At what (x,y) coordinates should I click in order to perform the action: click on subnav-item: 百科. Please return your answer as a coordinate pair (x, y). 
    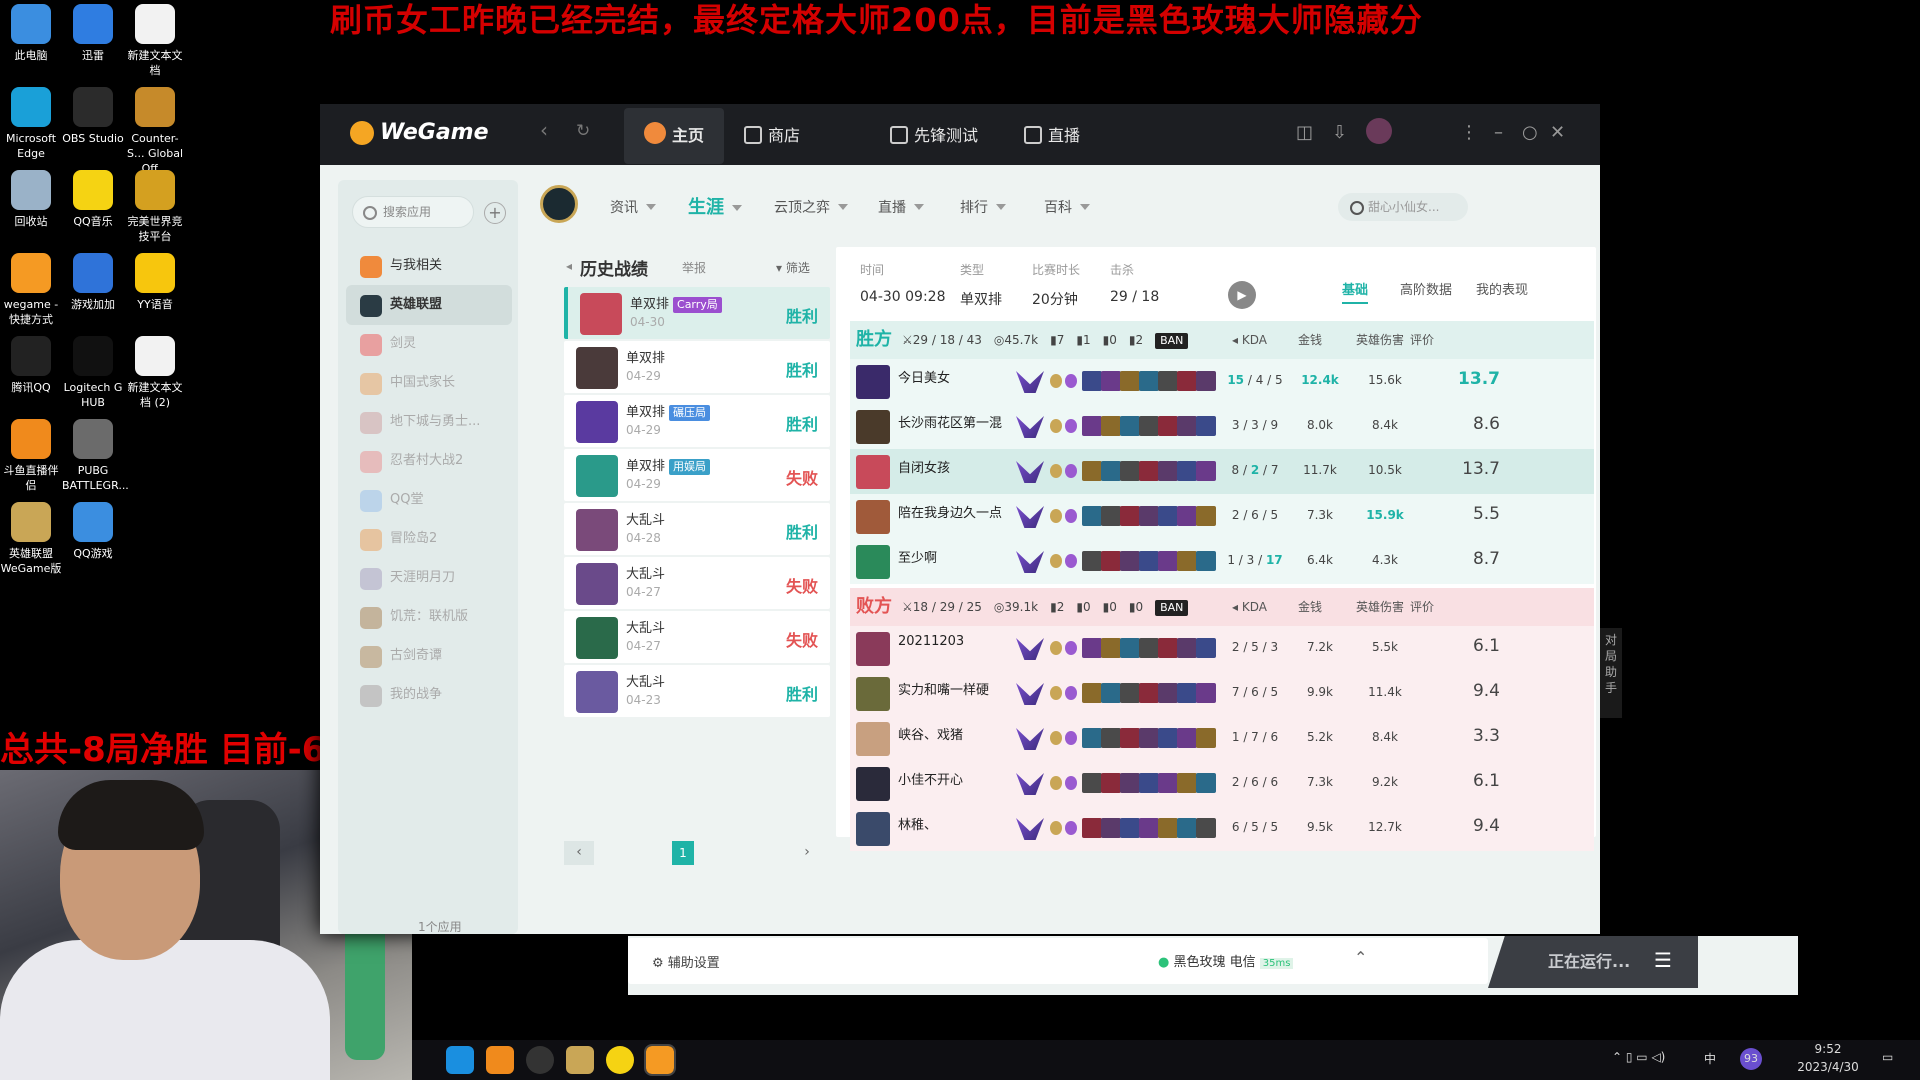
    Looking at the image, I should click on (1067, 207).